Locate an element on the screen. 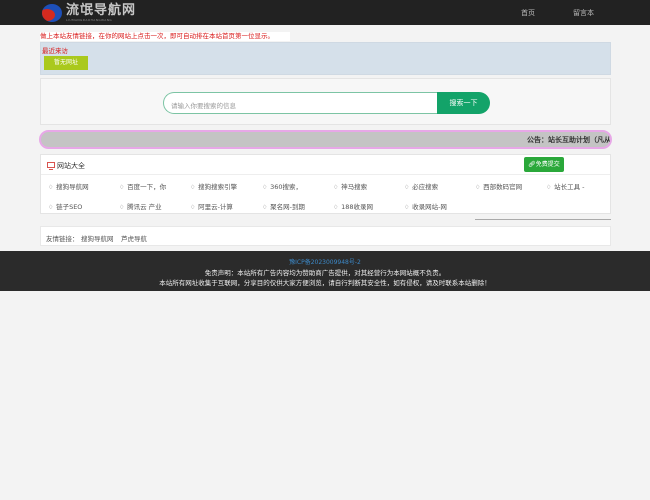  site-link: ♢ 搜狗搜索引擎 is located at coordinates (213, 186).